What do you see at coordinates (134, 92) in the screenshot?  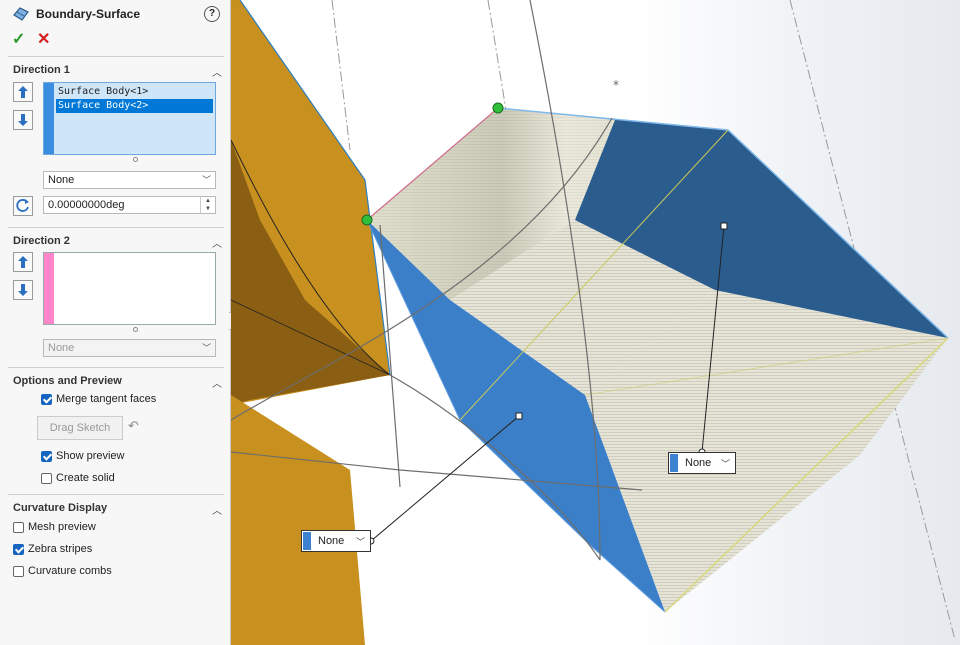 I see `list-item: Surface Body<1>` at bounding box center [134, 92].